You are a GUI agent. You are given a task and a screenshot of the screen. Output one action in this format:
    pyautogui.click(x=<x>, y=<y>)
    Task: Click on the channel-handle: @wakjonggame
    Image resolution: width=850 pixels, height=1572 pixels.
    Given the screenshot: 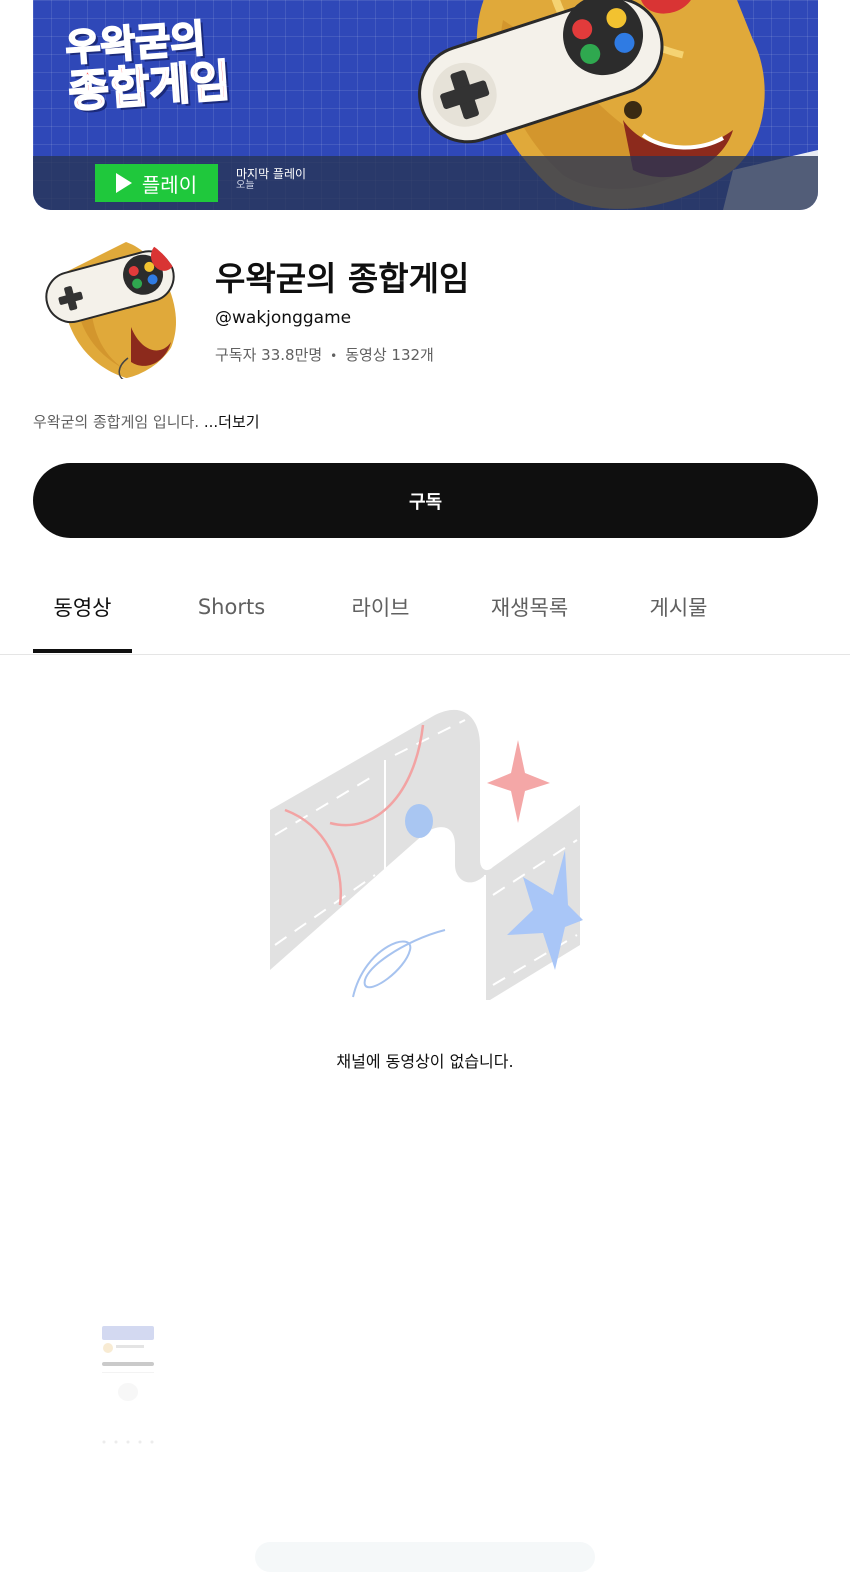 What is the action you would take?
    pyautogui.click(x=283, y=318)
    